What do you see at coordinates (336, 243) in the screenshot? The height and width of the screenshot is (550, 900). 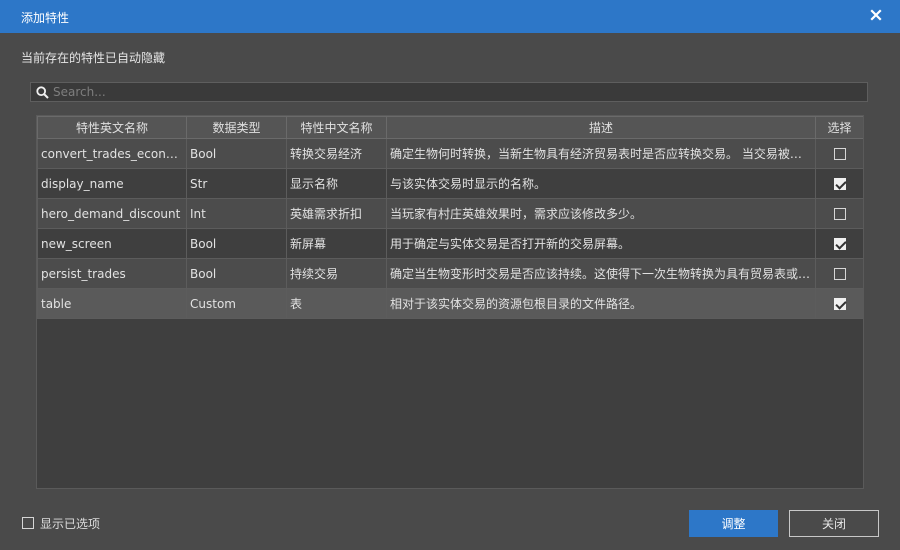 I see `trait-cn-name: 新屏幕` at bounding box center [336, 243].